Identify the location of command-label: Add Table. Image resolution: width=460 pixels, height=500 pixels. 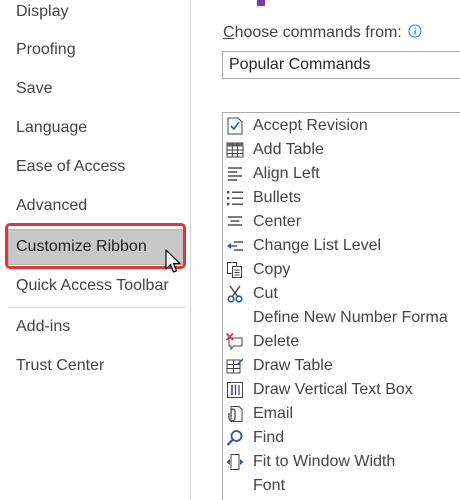
(288, 149).